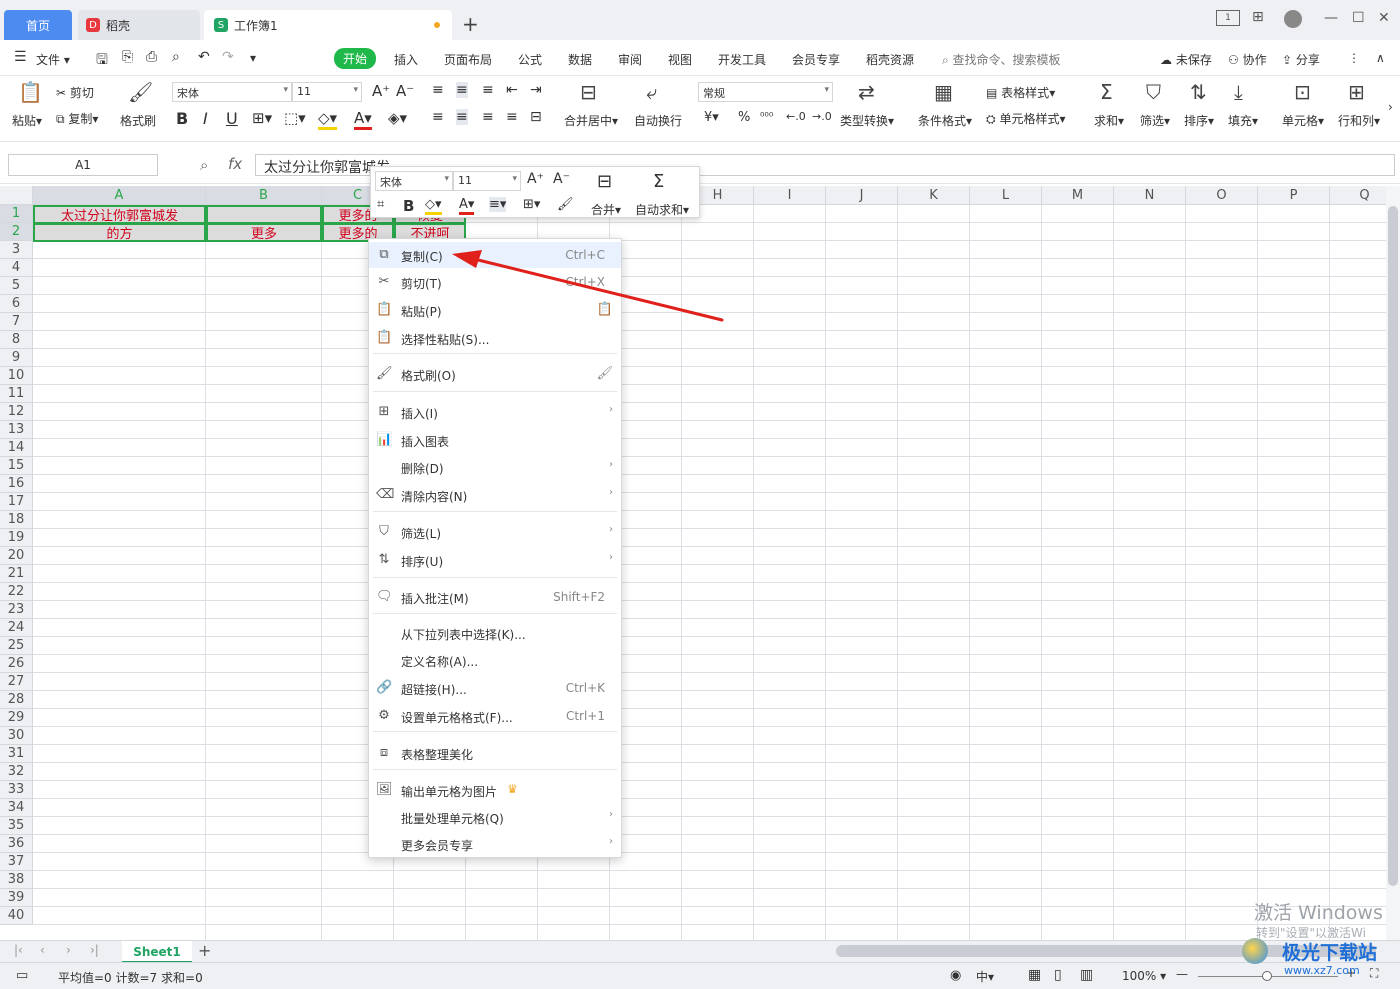 Image resolution: width=1400 pixels, height=989 pixels. What do you see at coordinates (1228, 18) in the screenshot?
I see `layout-icon: 1` at bounding box center [1228, 18].